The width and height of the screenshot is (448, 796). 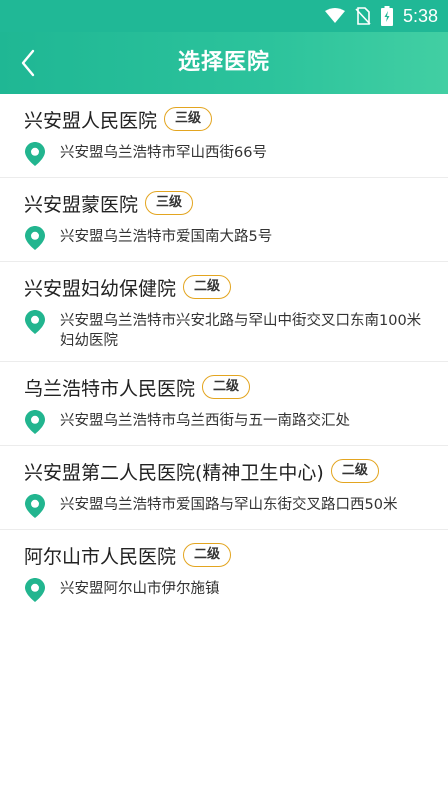 I want to click on hospital-name: 兴安盟妇幼保健院, so click(x=100, y=288).